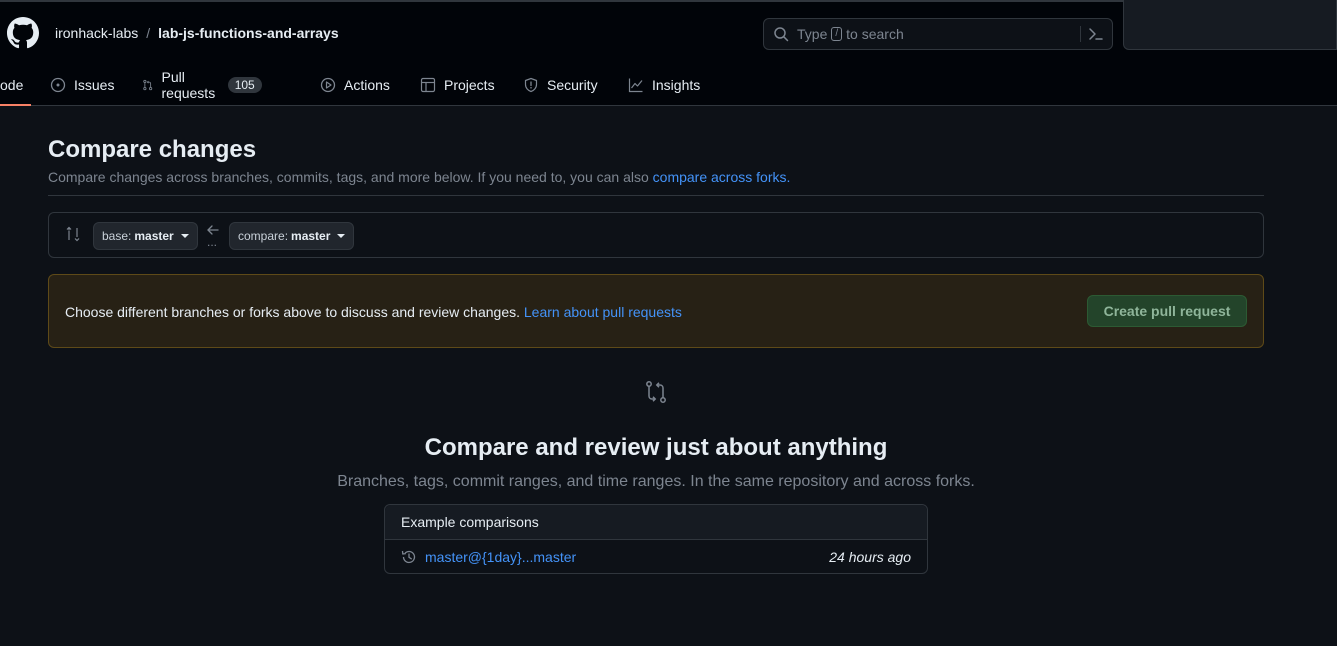 Image resolution: width=1337 pixels, height=646 pixels. Describe the element at coordinates (263, 236) in the screenshot. I see `compare-branch-label: compare:` at that location.